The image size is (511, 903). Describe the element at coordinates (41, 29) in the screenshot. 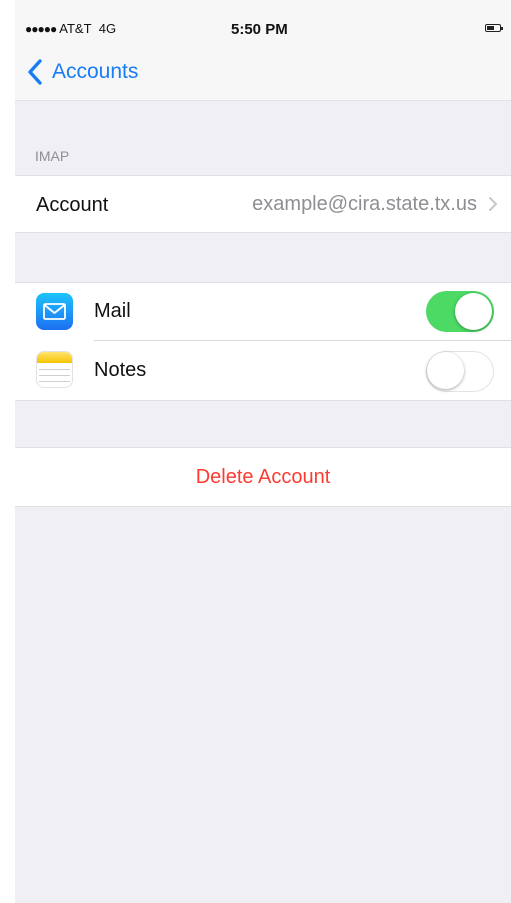

I see `signal-strength-icon: ●●●●●` at that location.